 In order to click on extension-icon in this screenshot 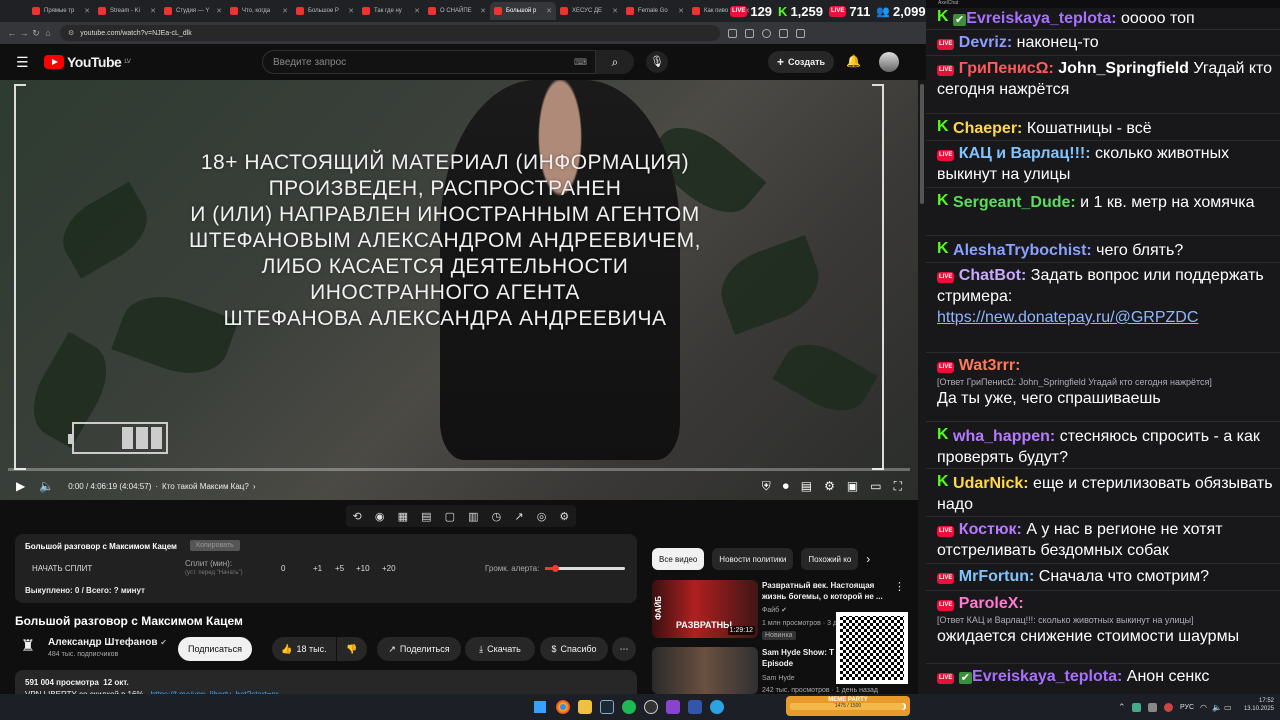, I will do `click(732, 33)`.